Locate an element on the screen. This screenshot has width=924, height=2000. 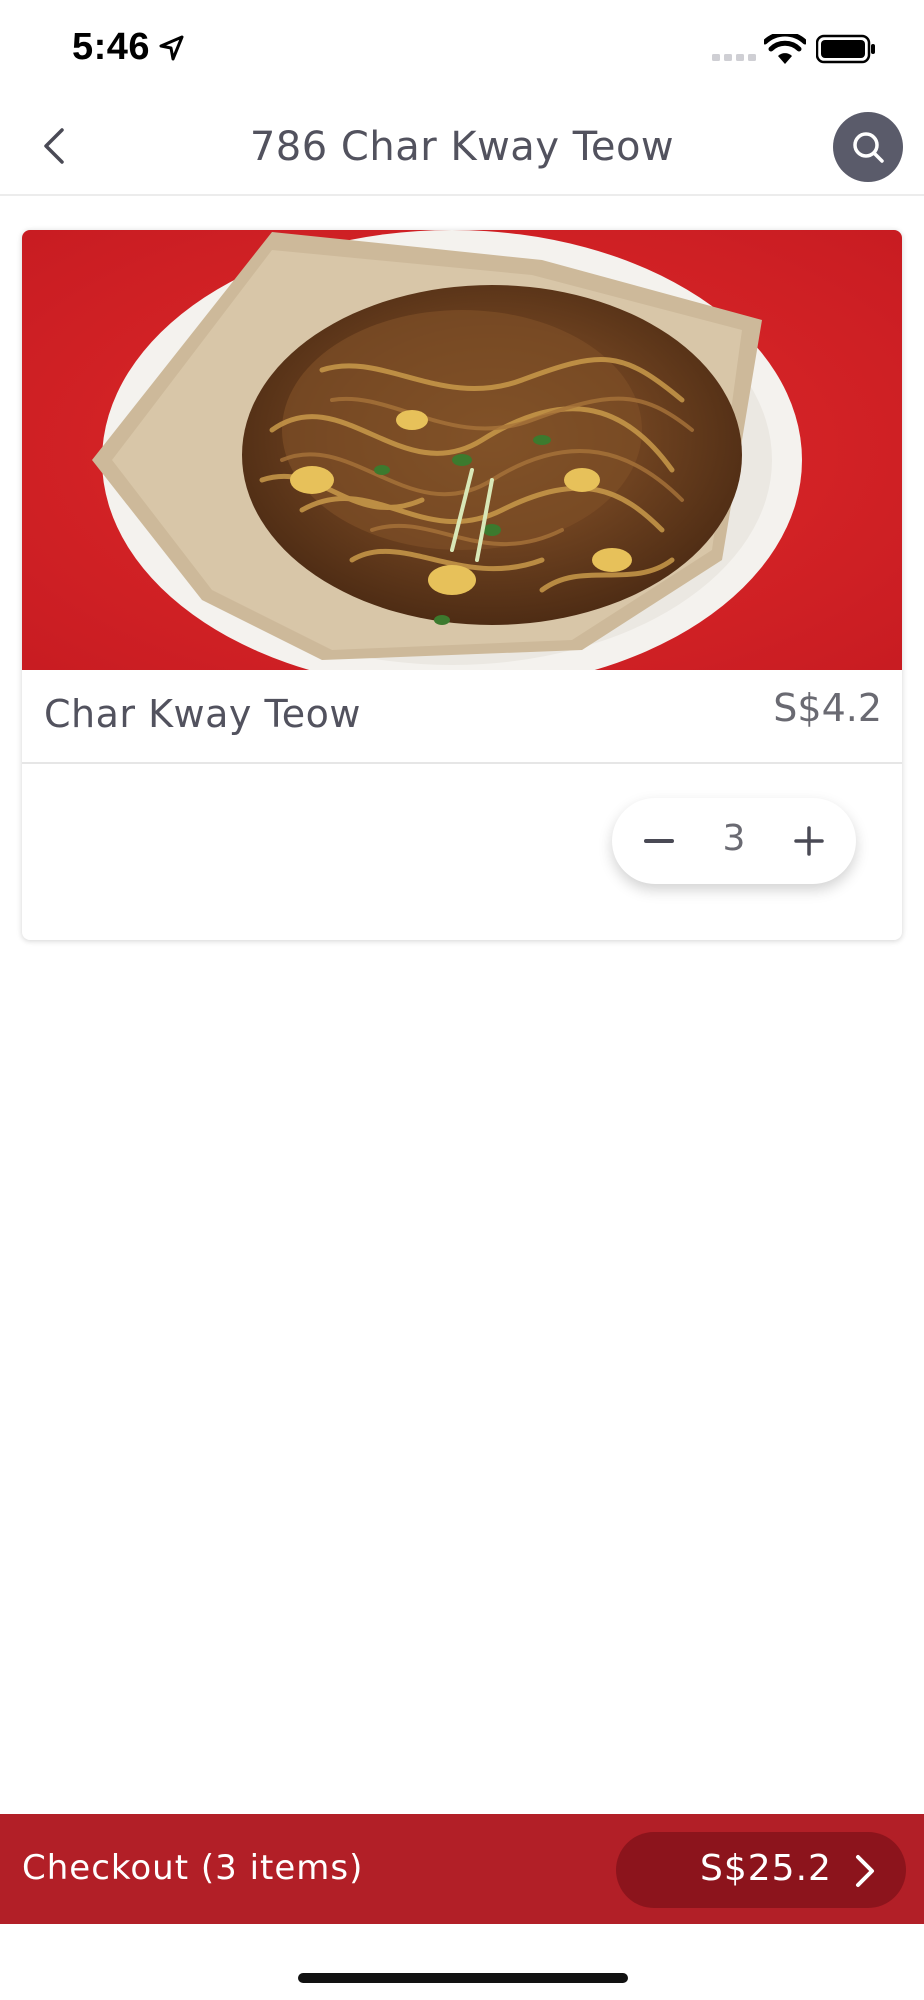
checkout-total-pill: S$25.2 is located at coordinates (761, 1870).